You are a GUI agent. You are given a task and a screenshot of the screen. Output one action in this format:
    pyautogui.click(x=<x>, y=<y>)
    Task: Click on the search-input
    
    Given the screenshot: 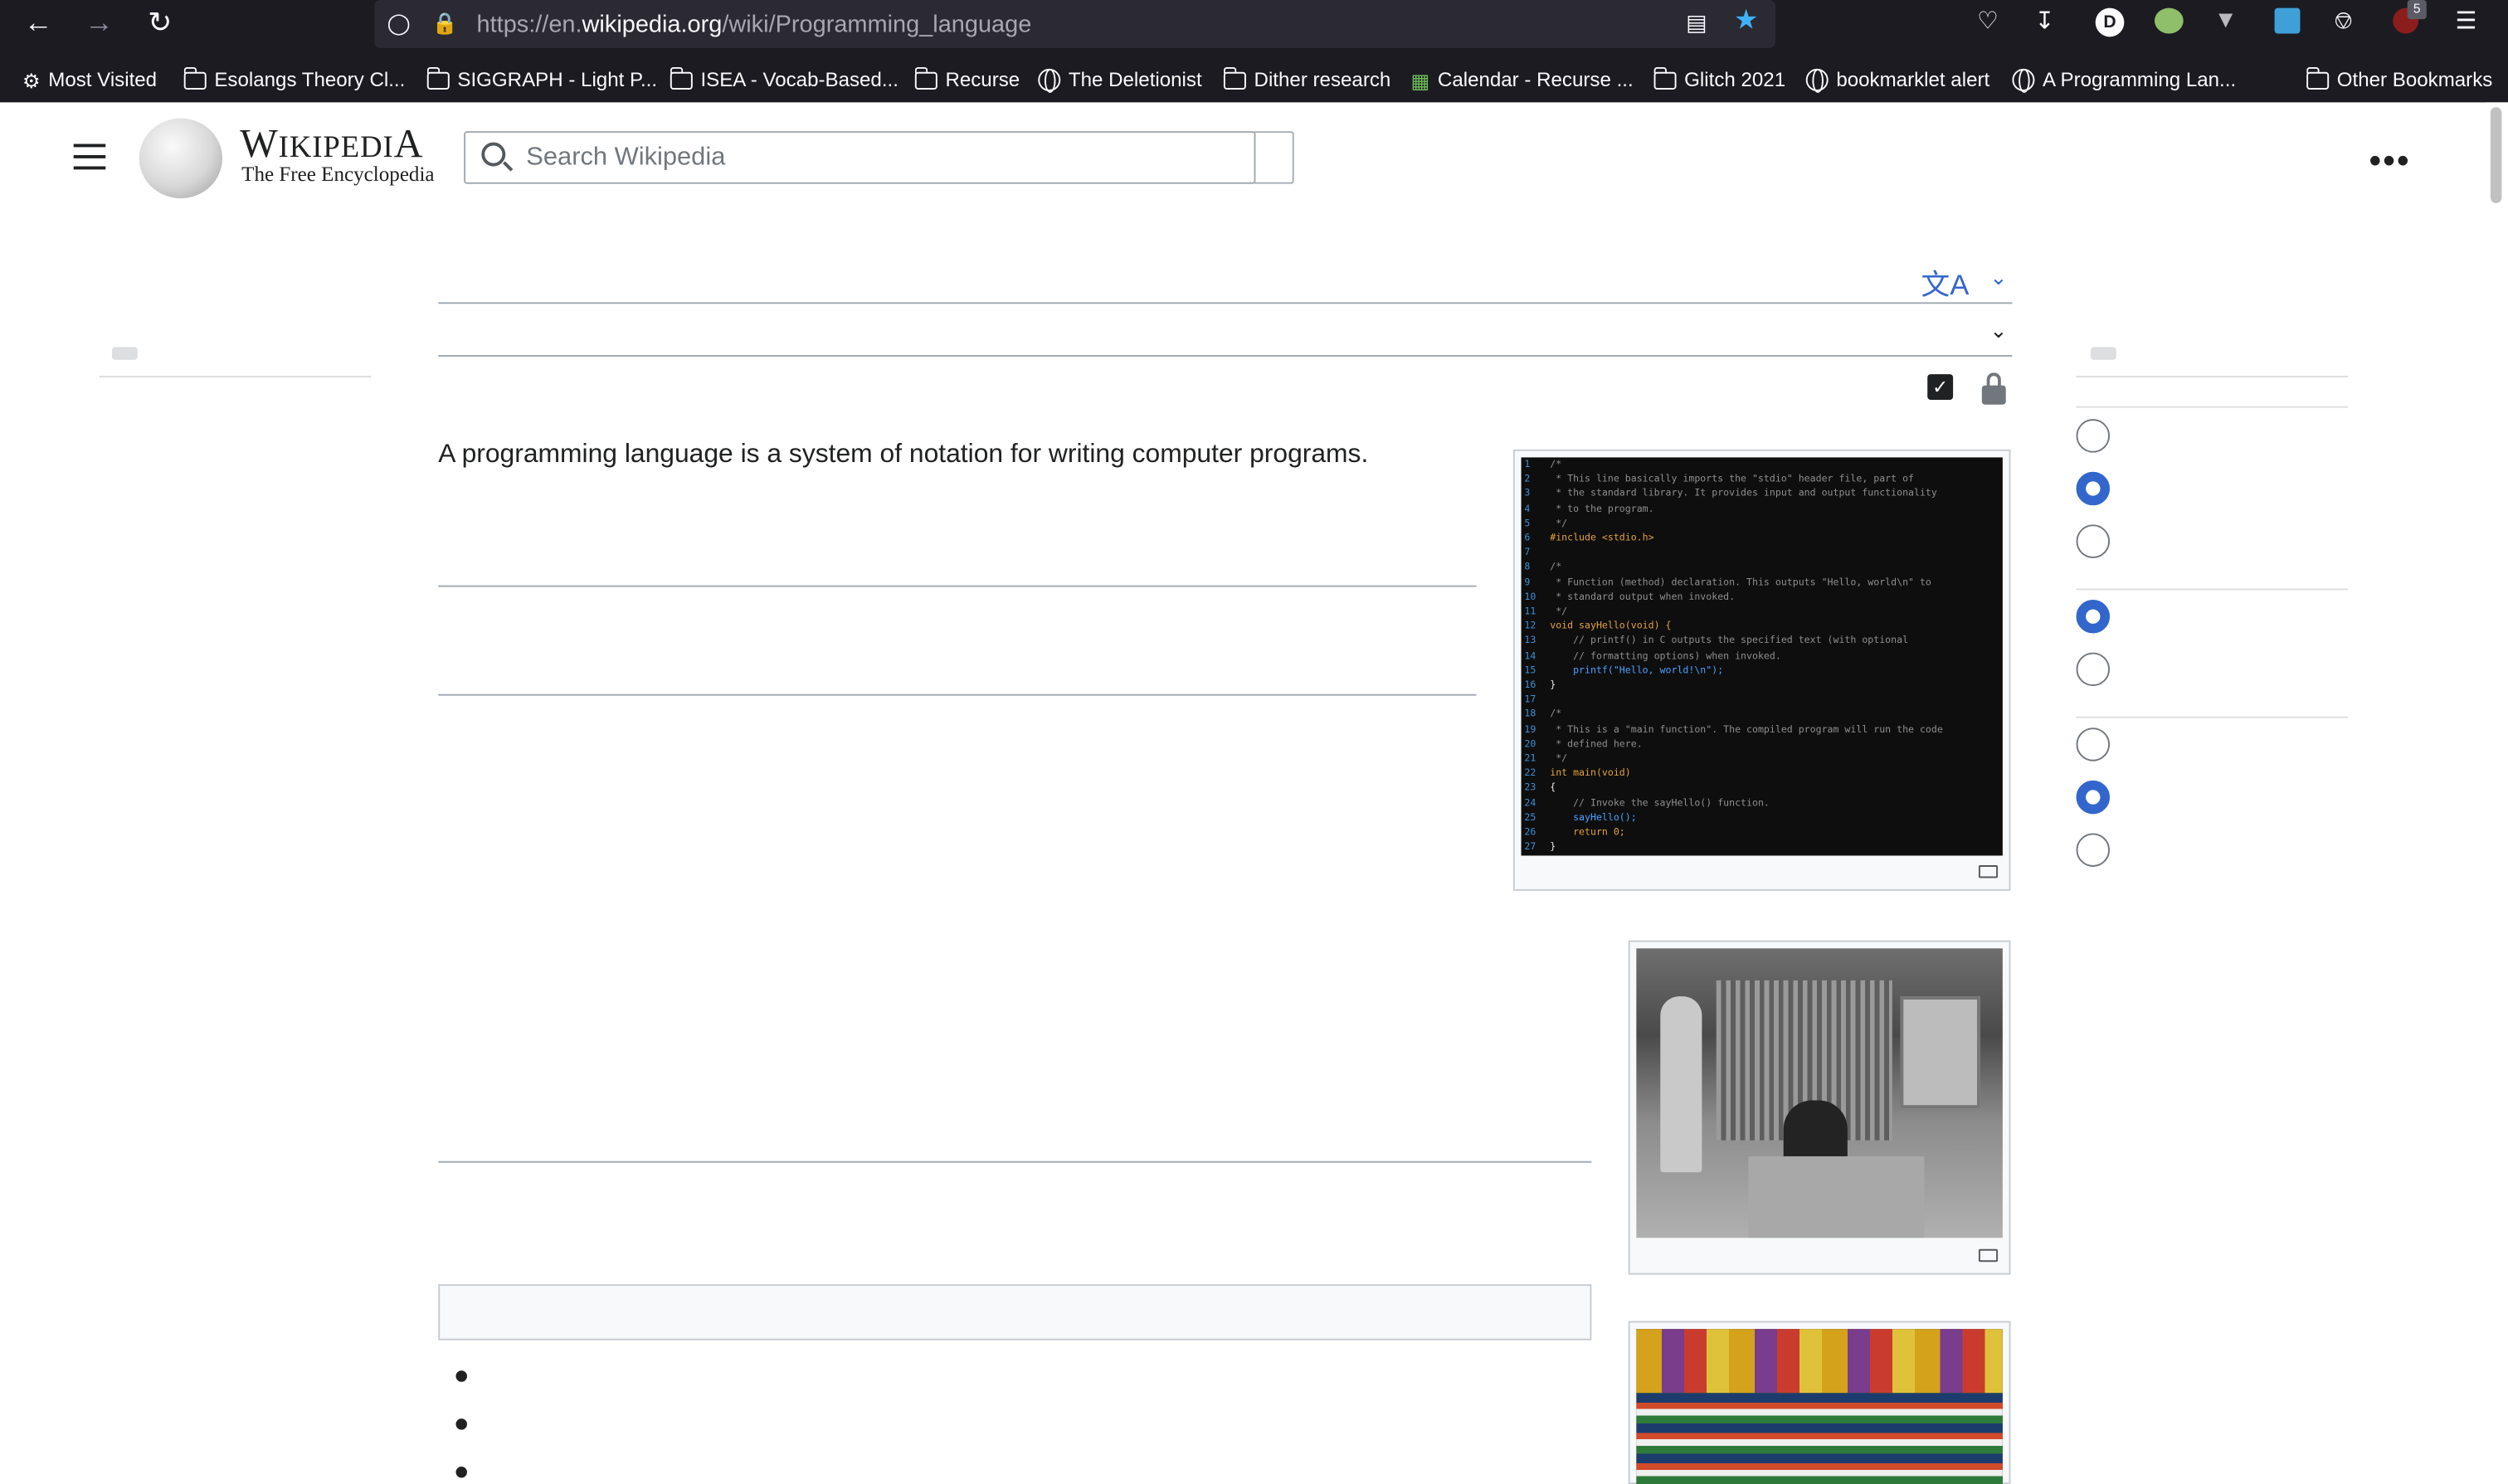 What is the action you would take?
    pyautogui.click(x=878, y=157)
    